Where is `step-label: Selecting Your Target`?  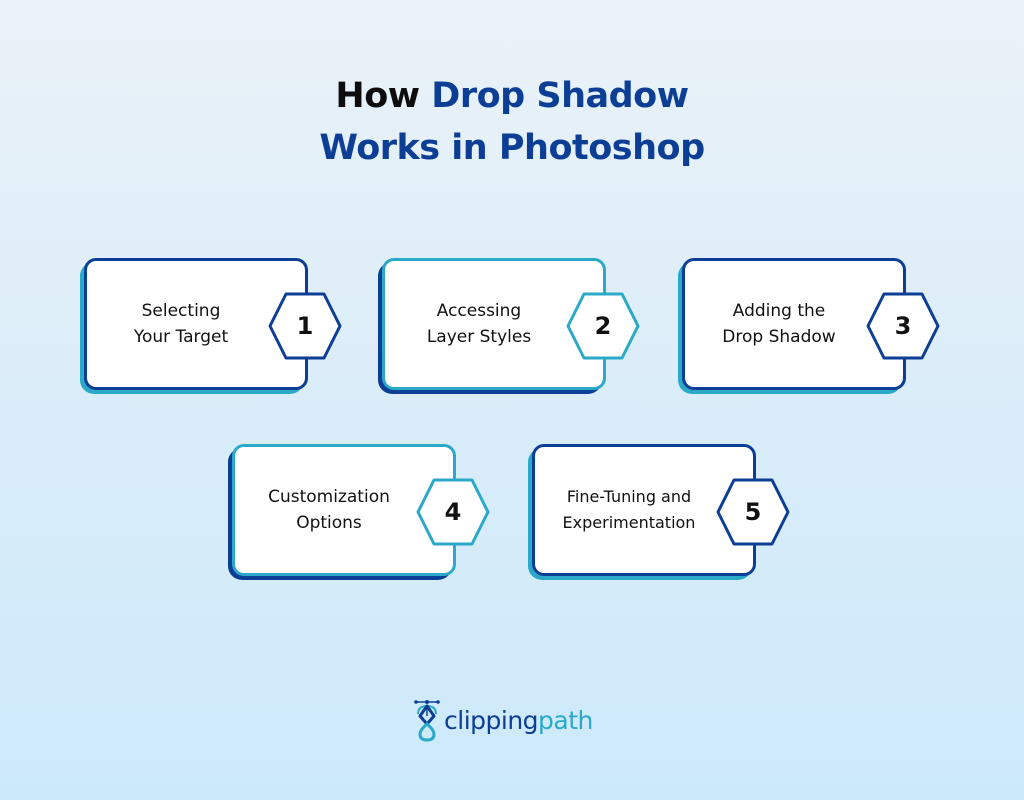 step-label: Selecting Your Target is located at coordinates (181, 324).